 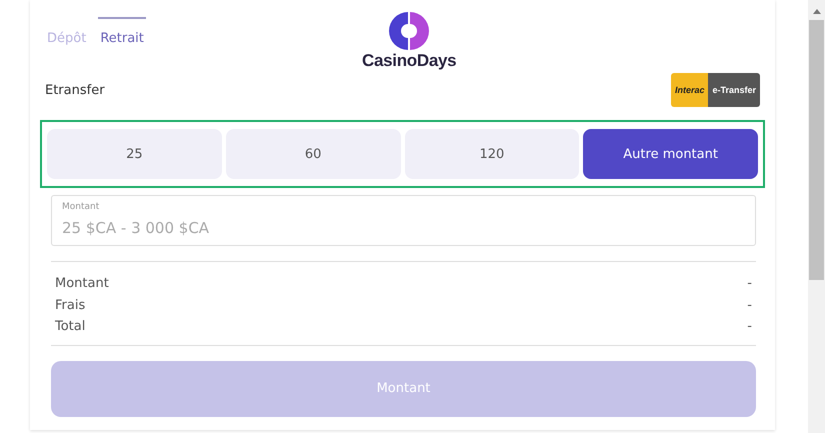 I want to click on field-label: Montant, so click(x=81, y=207).